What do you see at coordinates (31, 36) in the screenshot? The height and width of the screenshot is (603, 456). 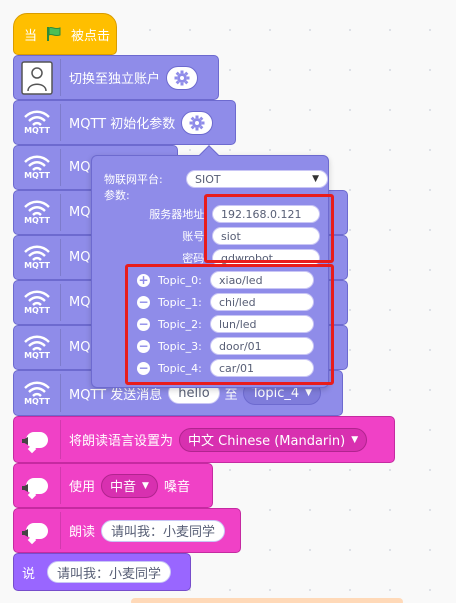 I see `hat-prefix: 当` at bounding box center [31, 36].